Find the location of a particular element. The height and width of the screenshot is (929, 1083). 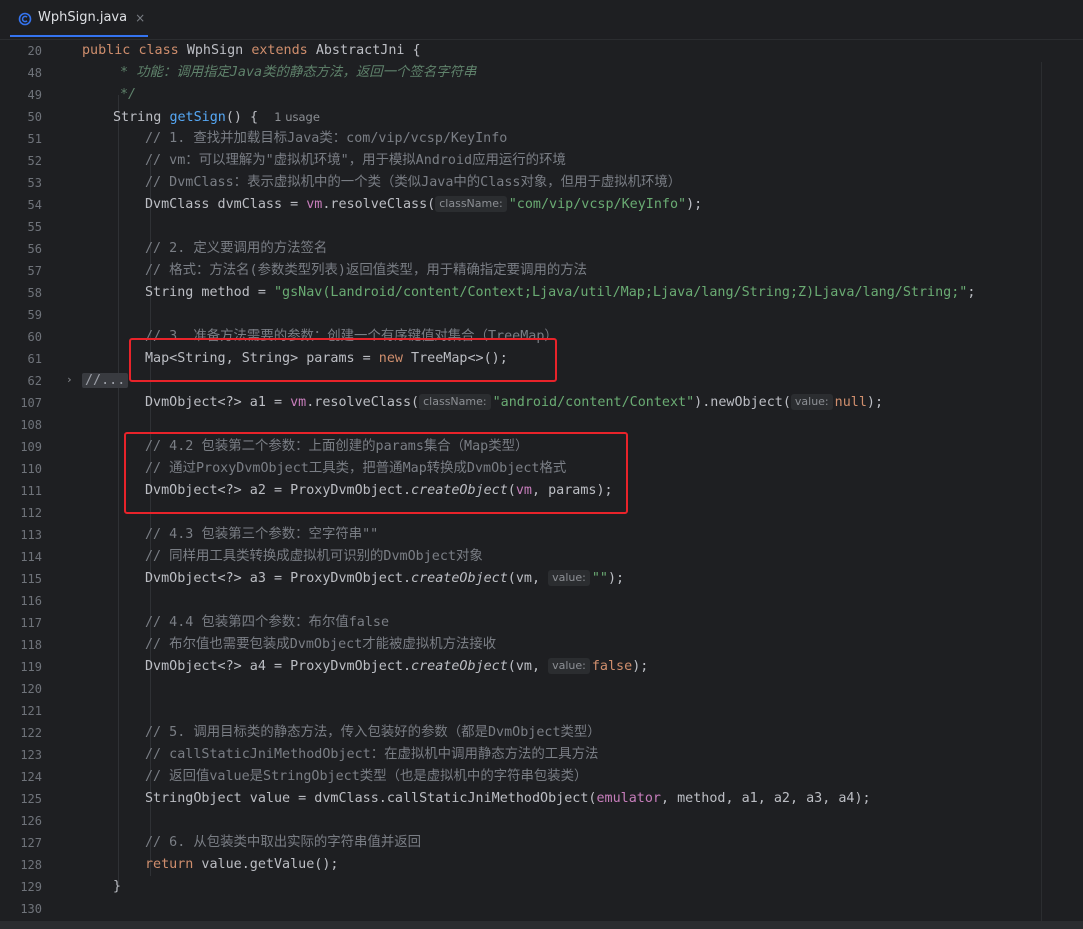

usage-hint: 1 usage is located at coordinates (297, 117).